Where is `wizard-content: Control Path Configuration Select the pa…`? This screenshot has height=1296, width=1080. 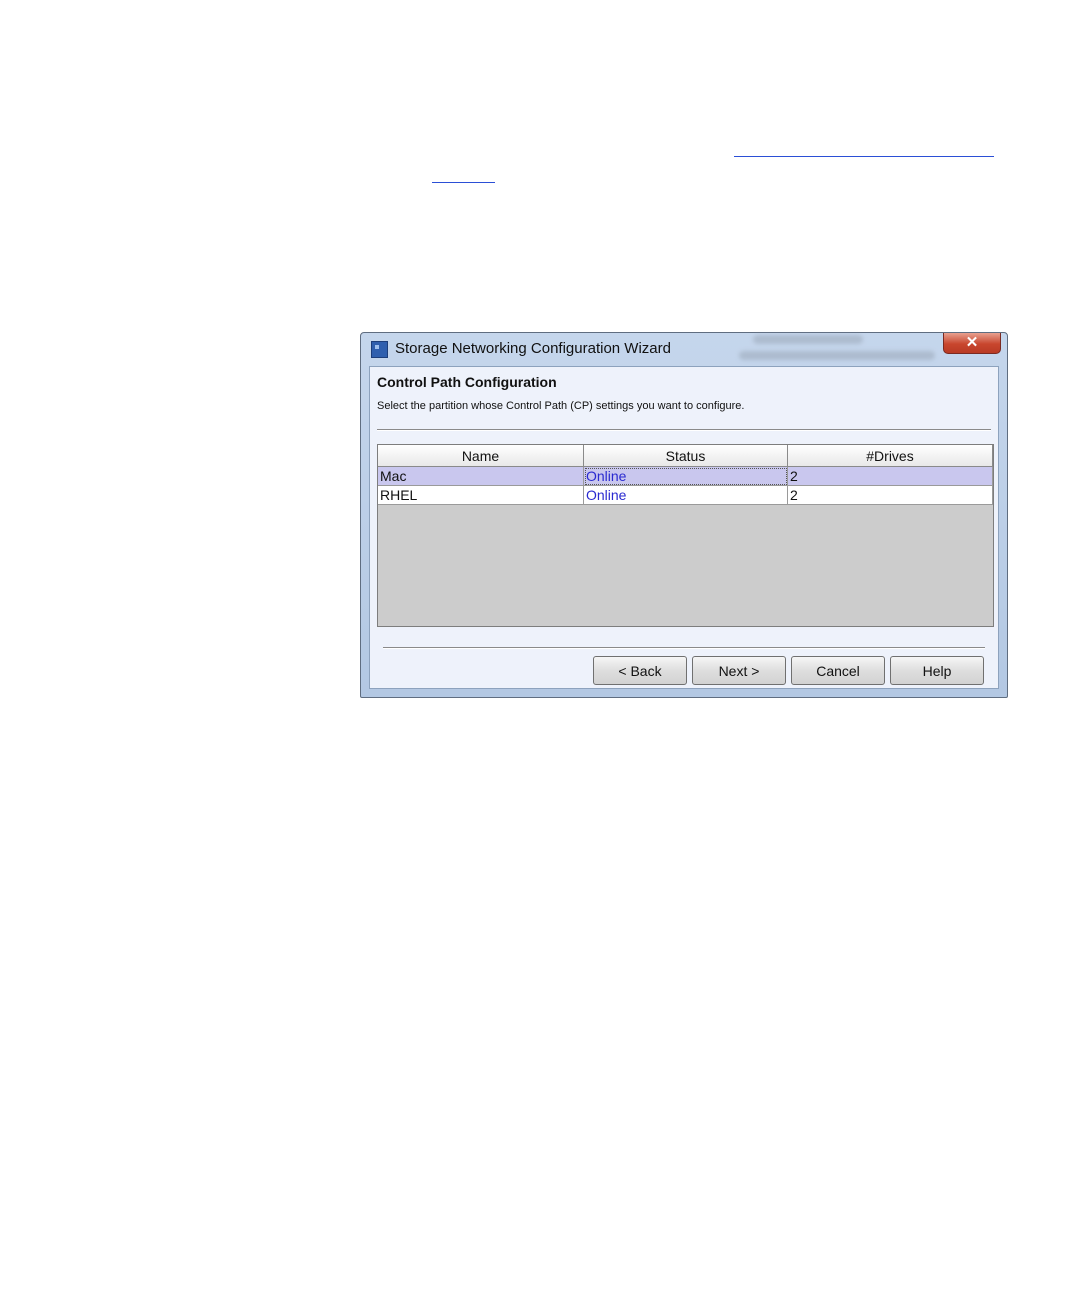
wizard-content: Control Path Configuration Select the pa… is located at coordinates (684, 527).